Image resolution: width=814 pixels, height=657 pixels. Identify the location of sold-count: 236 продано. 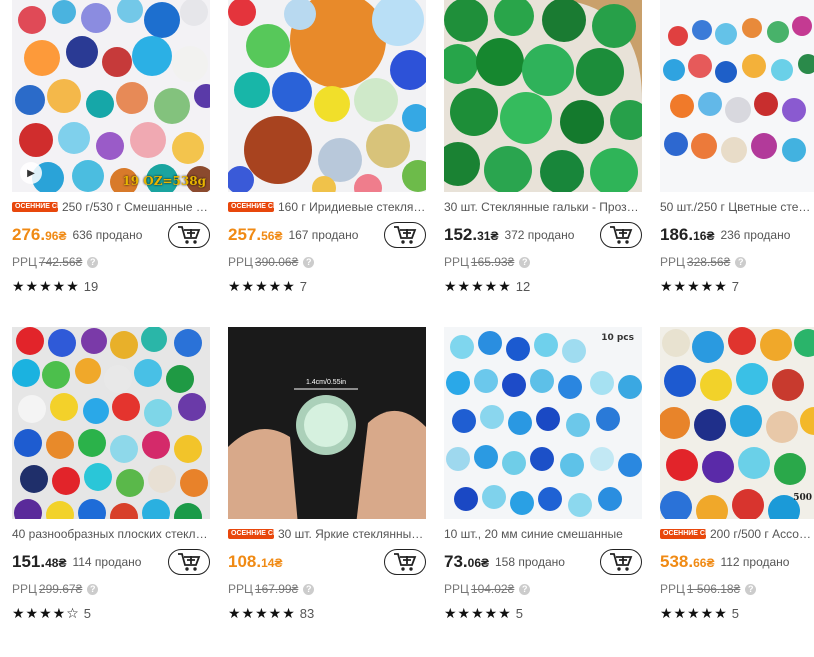
(755, 235).